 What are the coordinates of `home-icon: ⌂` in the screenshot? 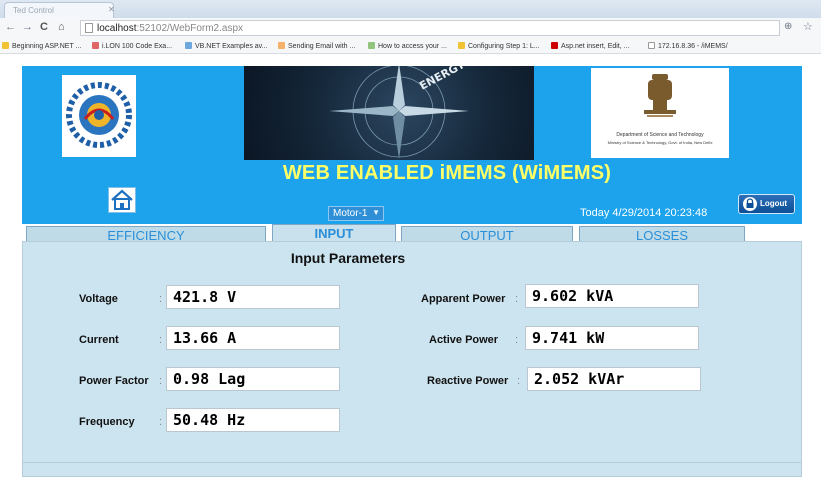 It's located at (61, 27).